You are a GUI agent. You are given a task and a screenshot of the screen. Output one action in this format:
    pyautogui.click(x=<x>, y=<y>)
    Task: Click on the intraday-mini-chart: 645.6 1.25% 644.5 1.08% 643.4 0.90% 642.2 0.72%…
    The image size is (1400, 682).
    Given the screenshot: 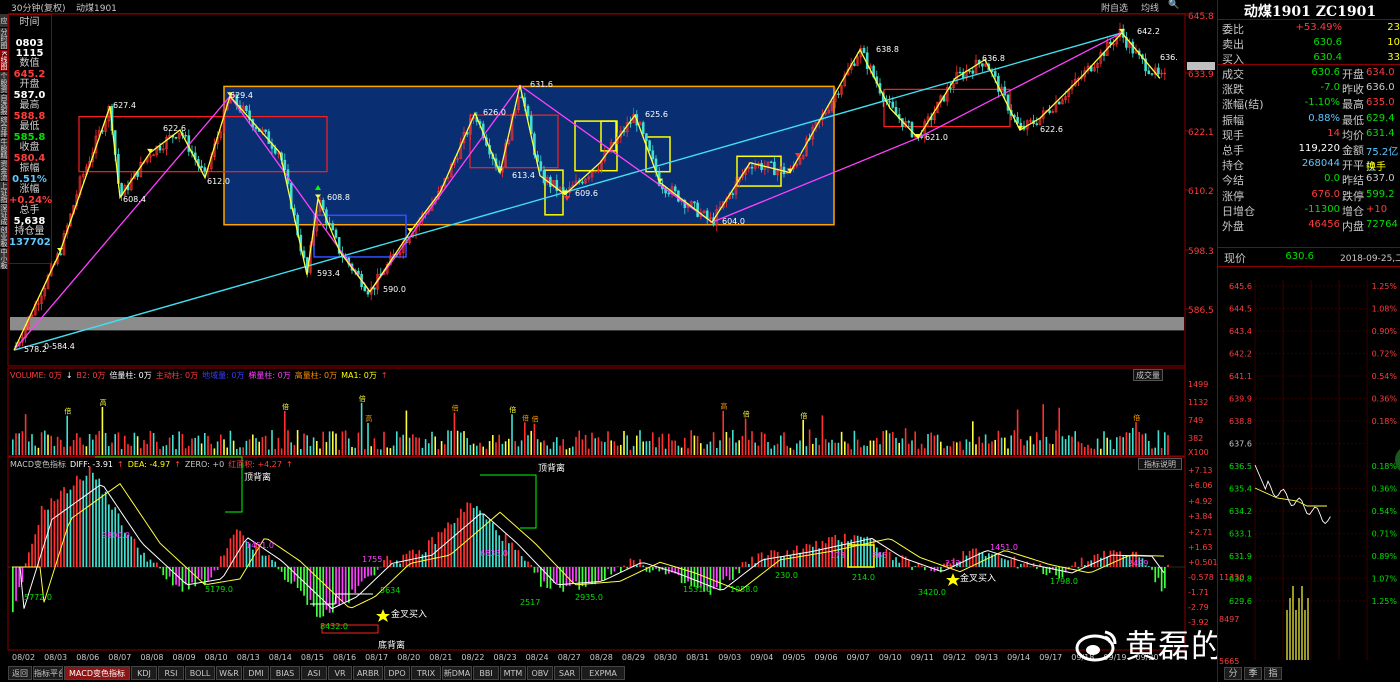 What is the action you would take?
    pyautogui.click(x=1308, y=470)
    